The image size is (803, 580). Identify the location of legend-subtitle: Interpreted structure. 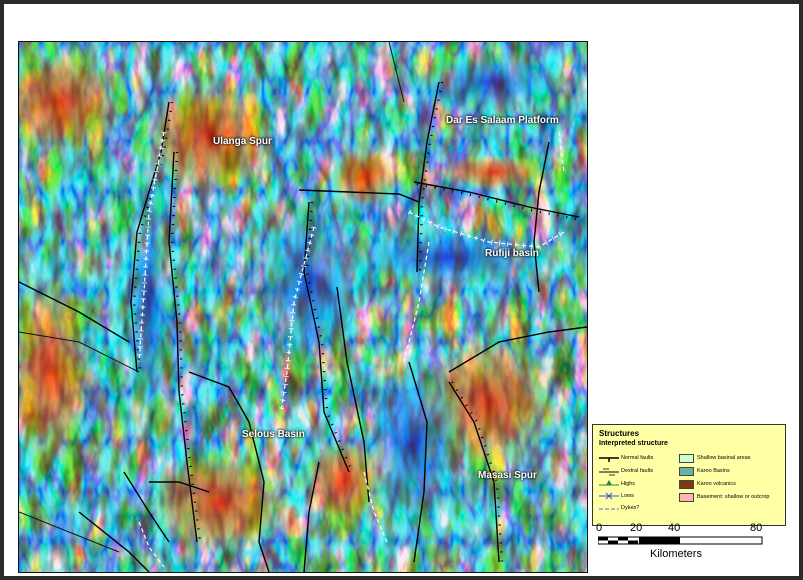
(633, 443).